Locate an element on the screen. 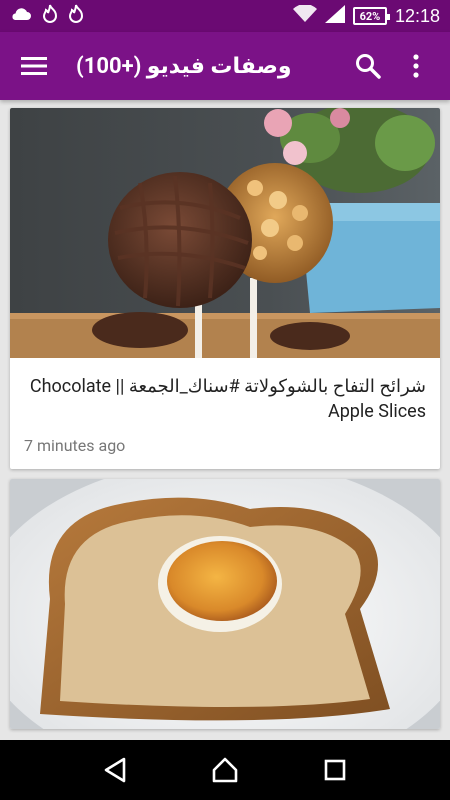 The image size is (450, 800). recents-icon is located at coordinates (335, 770).